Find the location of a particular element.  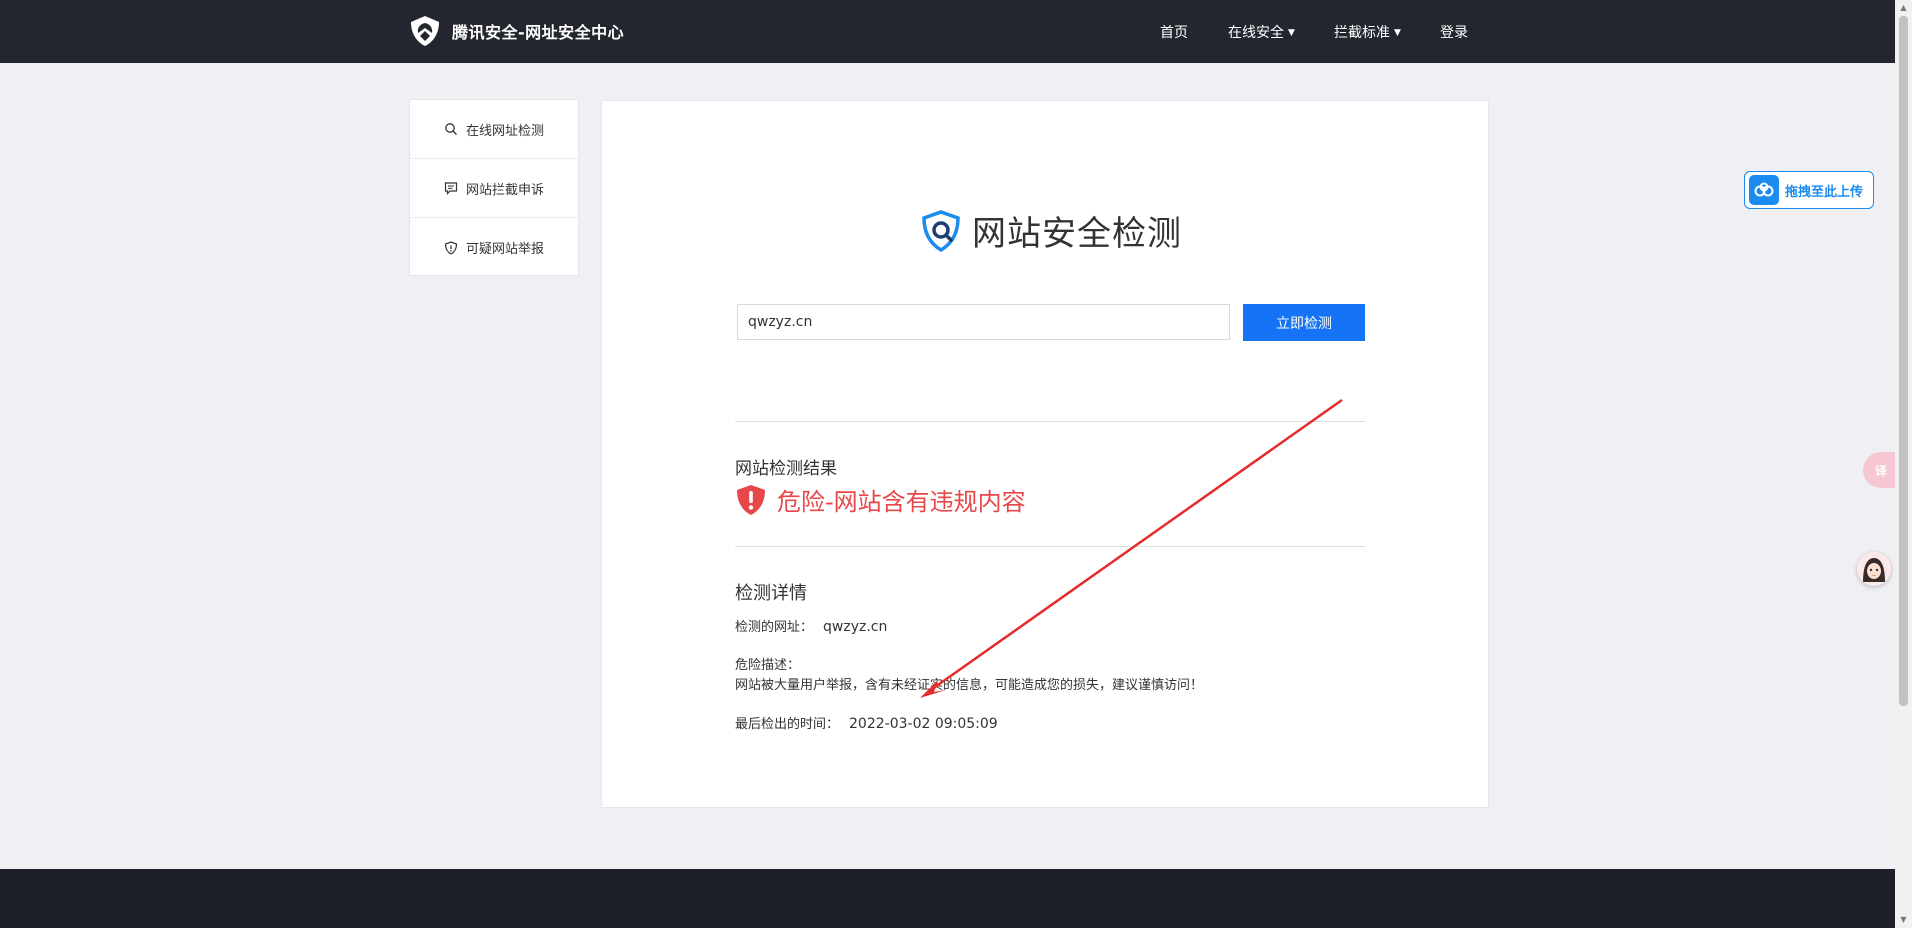

url-search-input is located at coordinates (983, 322).